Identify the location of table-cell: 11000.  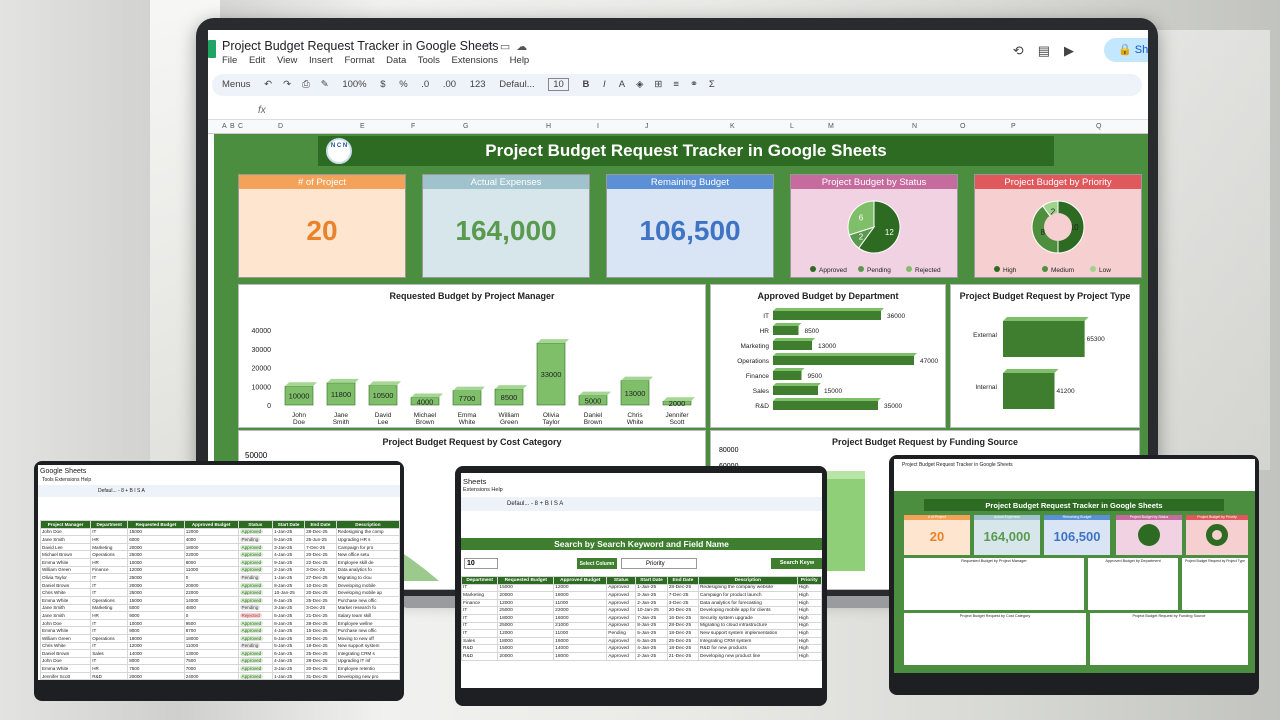
(580, 633).